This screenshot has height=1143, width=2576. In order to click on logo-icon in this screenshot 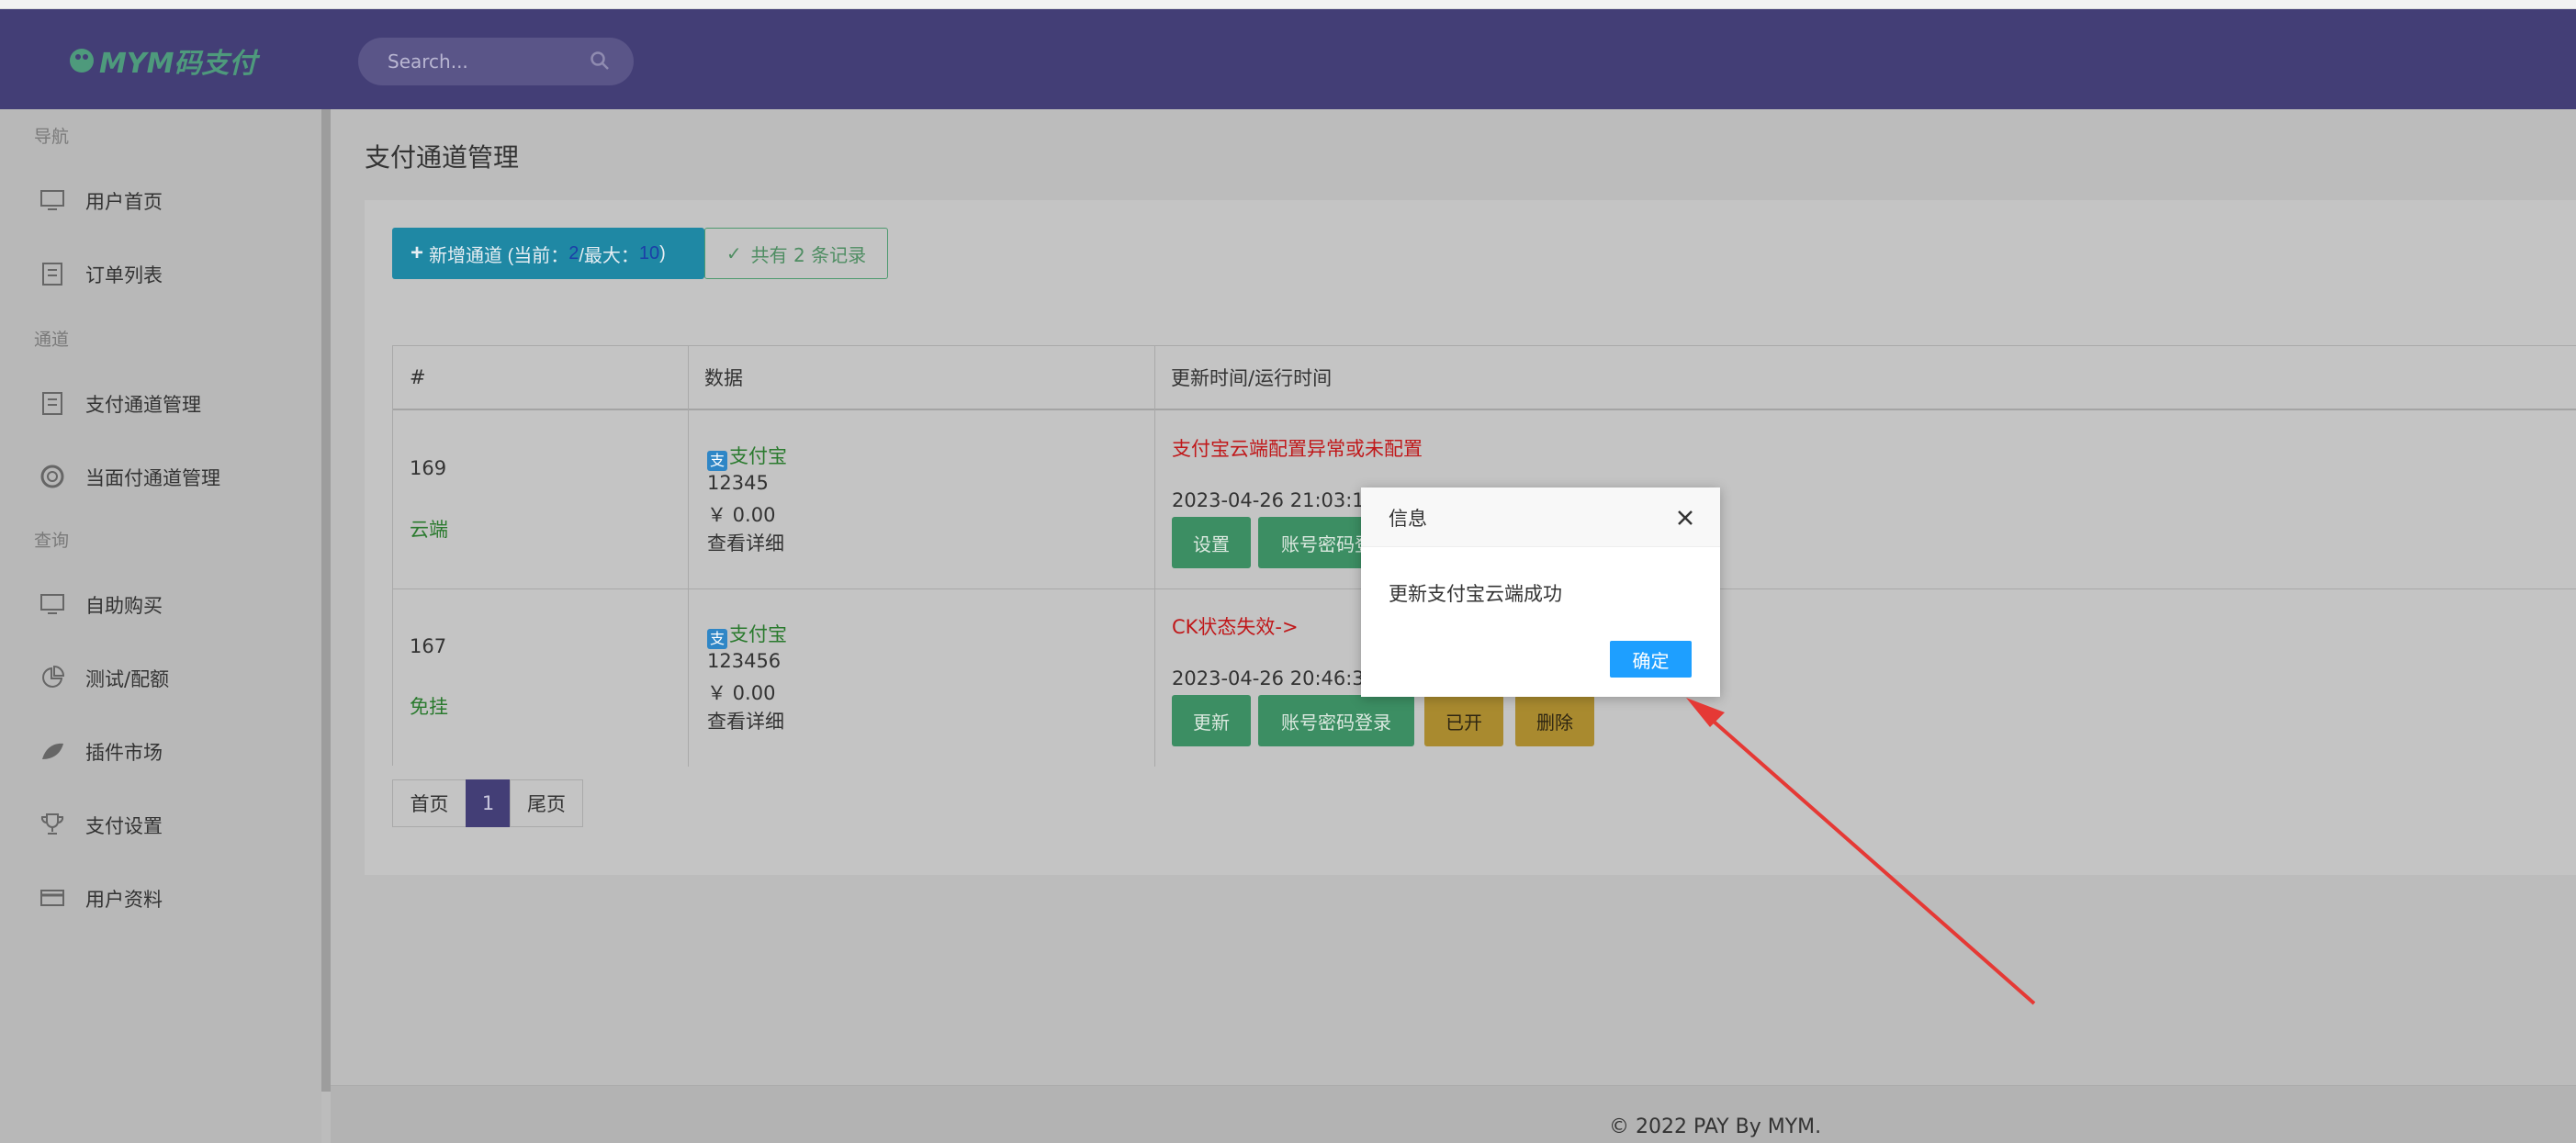, I will do `click(82, 61)`.